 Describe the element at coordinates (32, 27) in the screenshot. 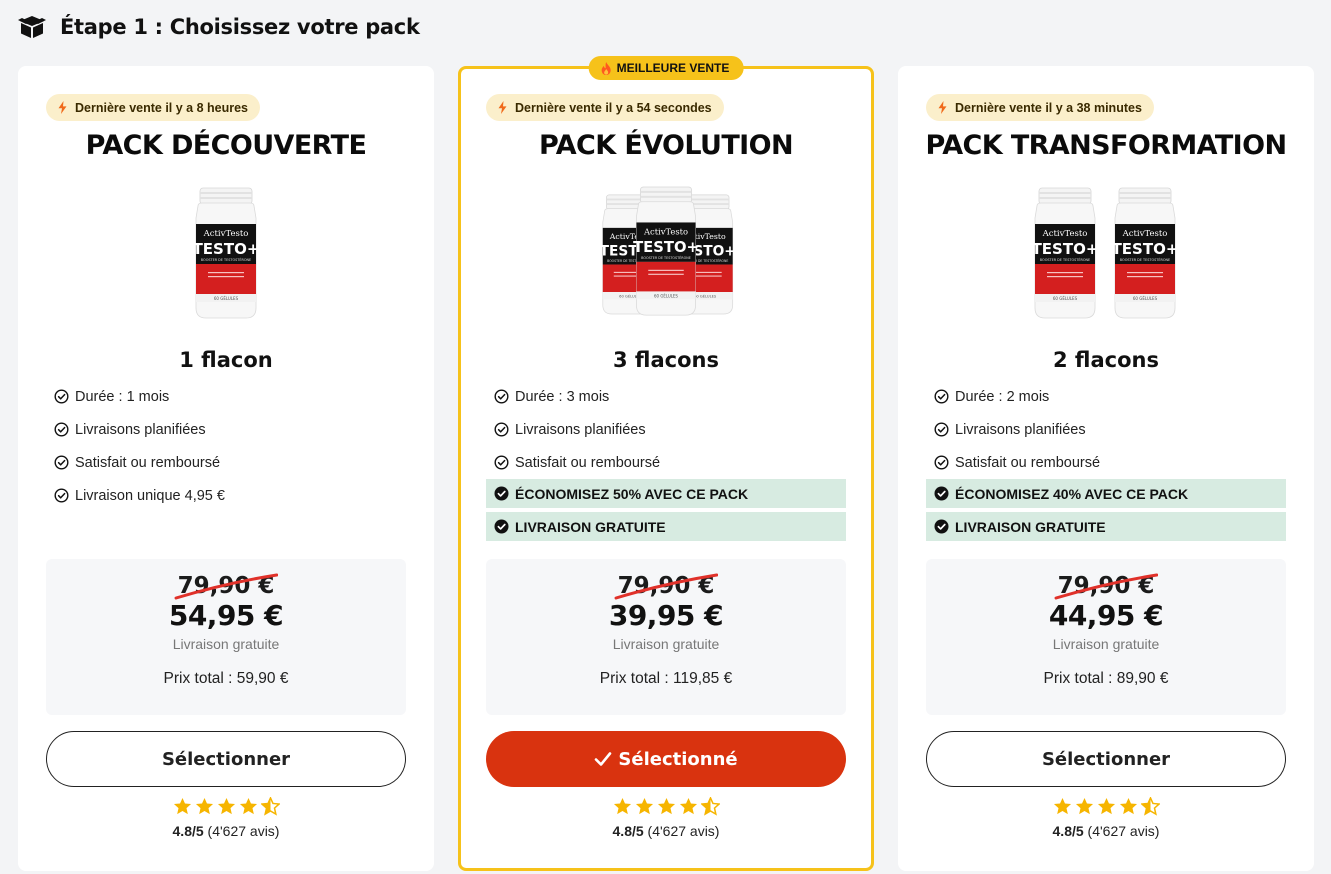

I see `box-icon` at that location.